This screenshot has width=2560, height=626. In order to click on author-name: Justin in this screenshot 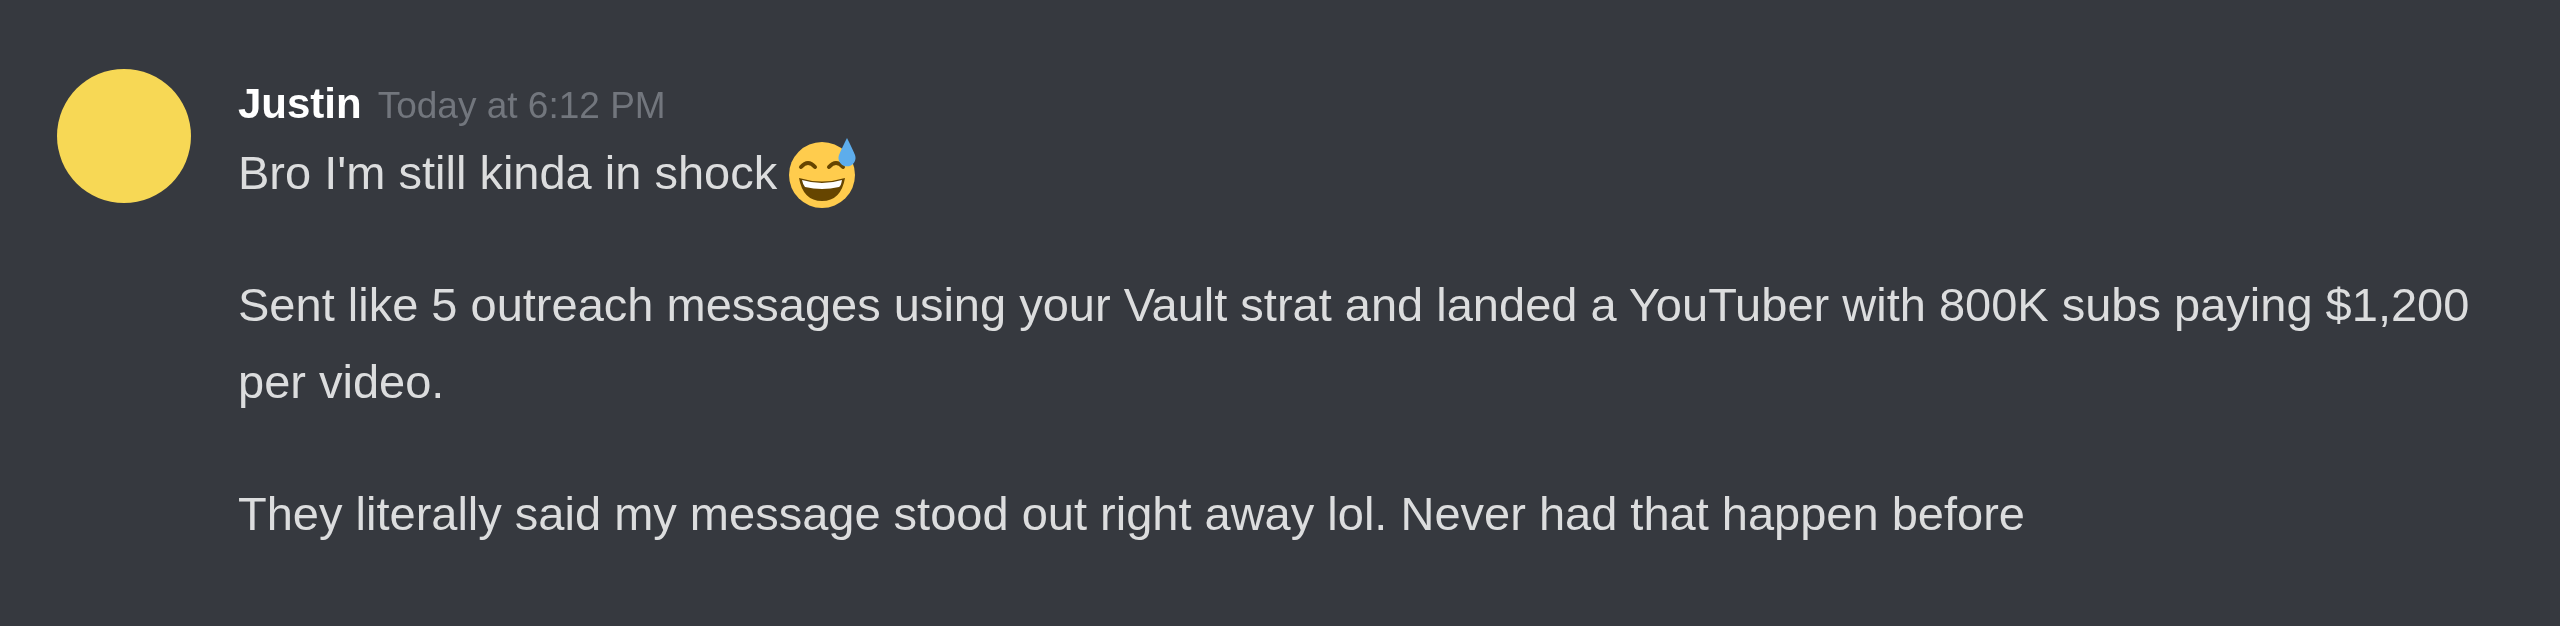, I will do `click(300, 104)`.